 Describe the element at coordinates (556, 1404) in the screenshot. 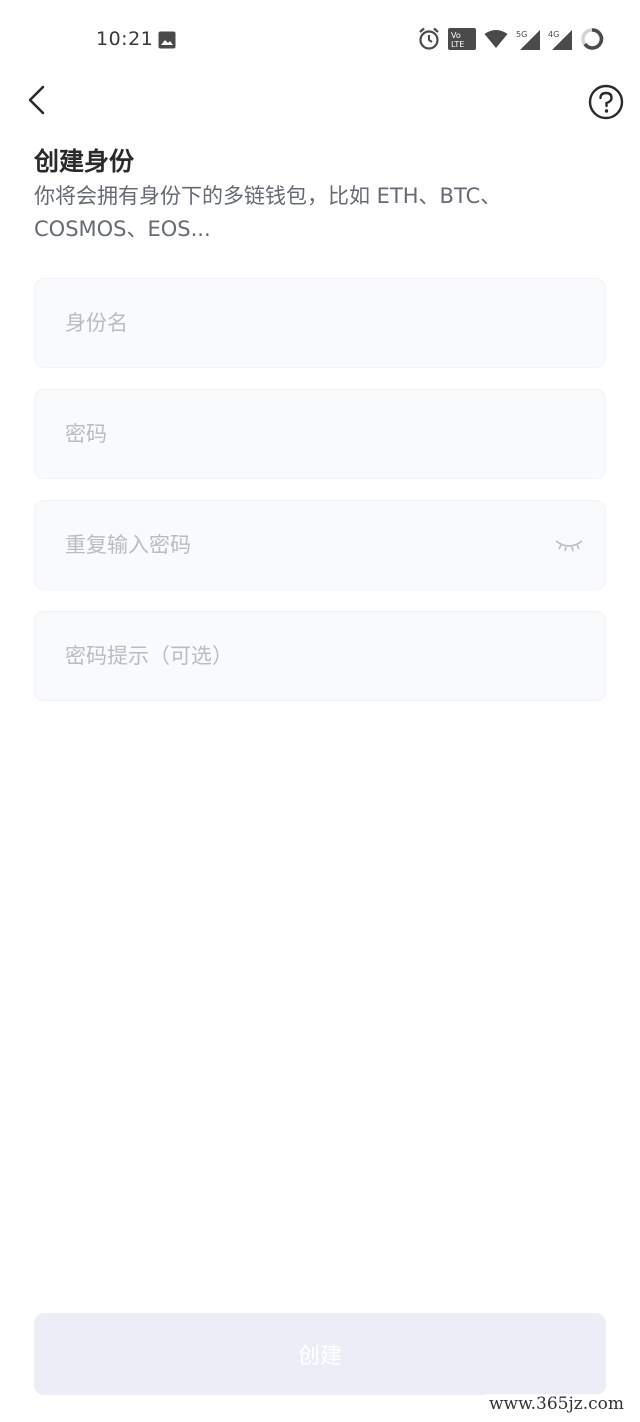

I see `watermark: www.365jz.com` at that location.